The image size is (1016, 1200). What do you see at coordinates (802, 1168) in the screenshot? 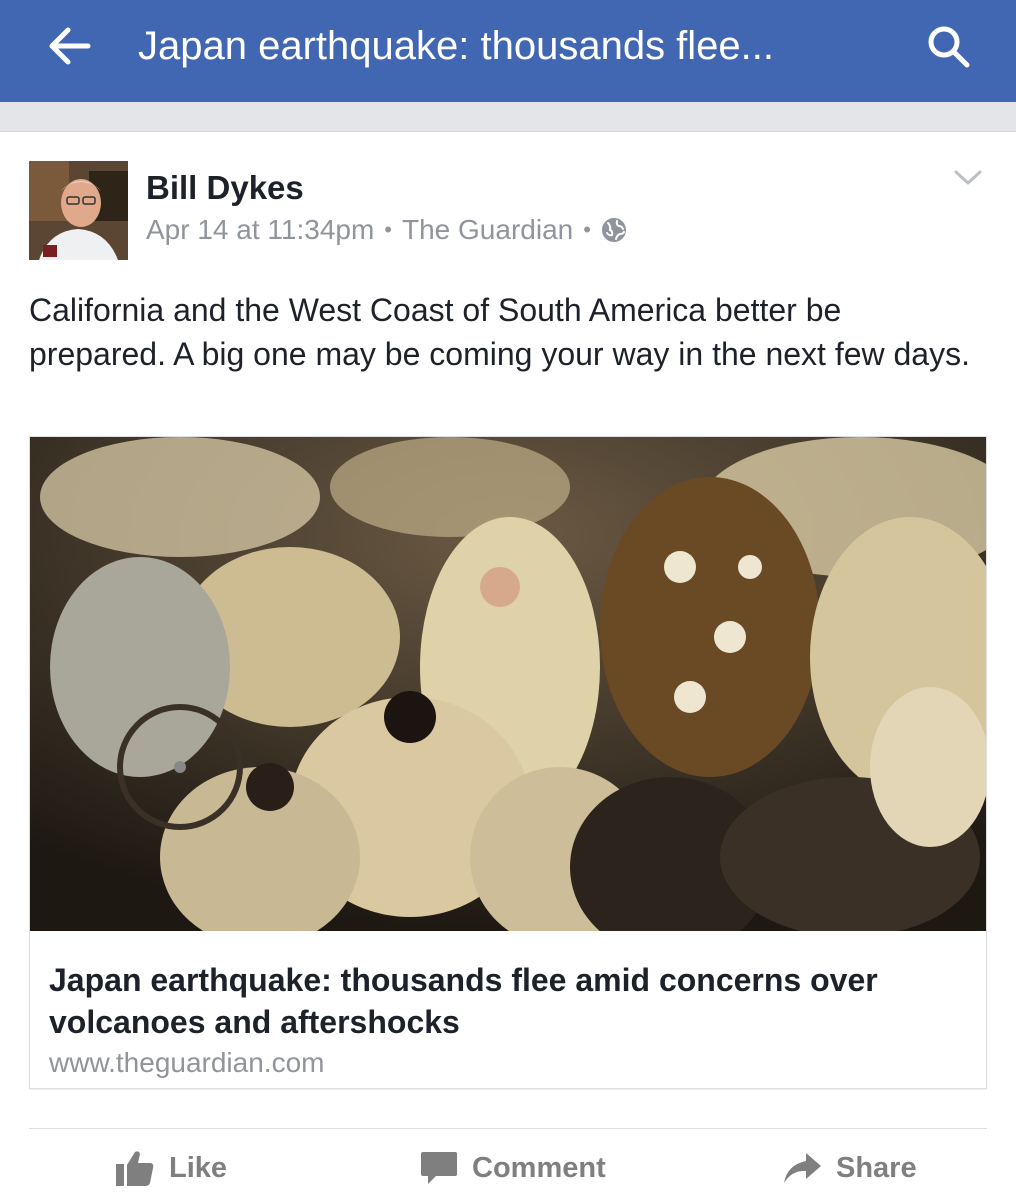
I see `share-arrow-icon` at bounding box center [802, 1168].